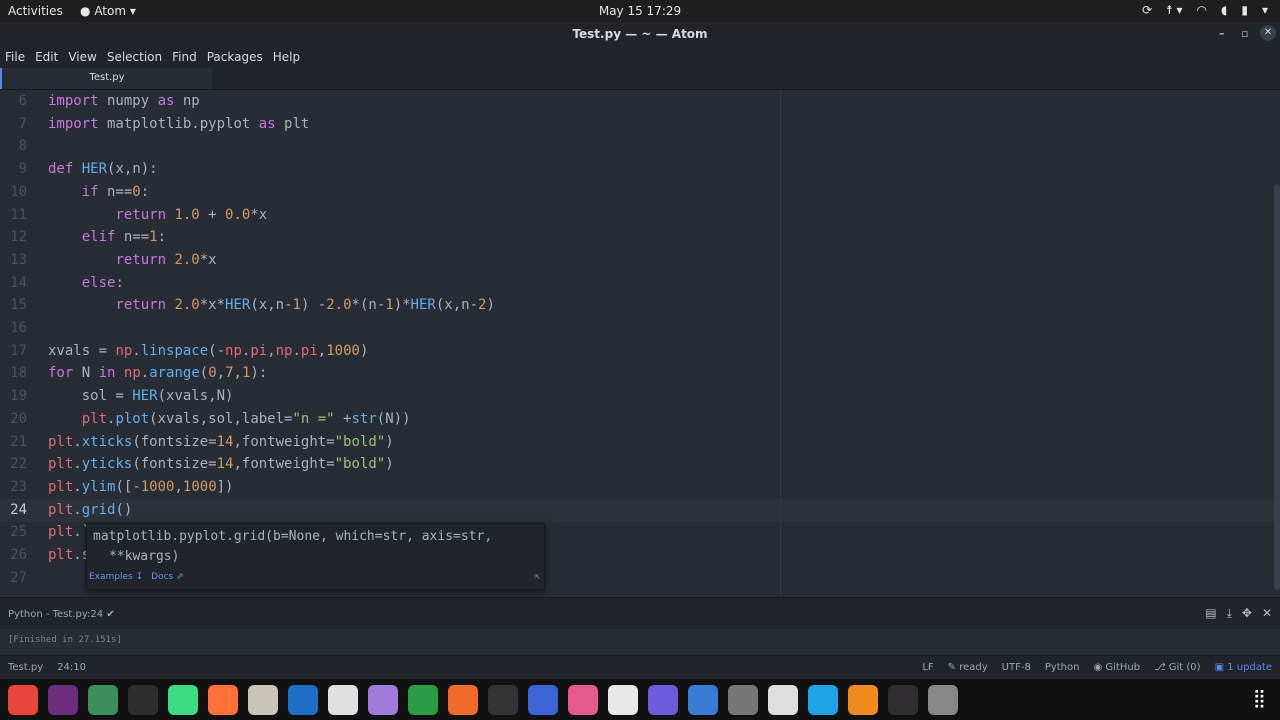 This screenshot has height=720, width=1280. I want to click on menu-selection: Selection, so click(134, 57).